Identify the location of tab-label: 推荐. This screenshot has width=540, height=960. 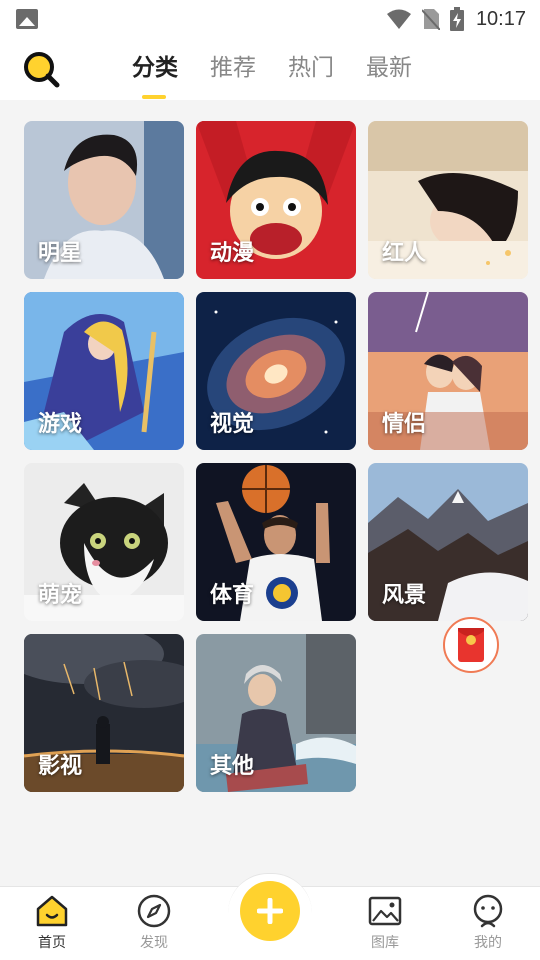
(233, 68).